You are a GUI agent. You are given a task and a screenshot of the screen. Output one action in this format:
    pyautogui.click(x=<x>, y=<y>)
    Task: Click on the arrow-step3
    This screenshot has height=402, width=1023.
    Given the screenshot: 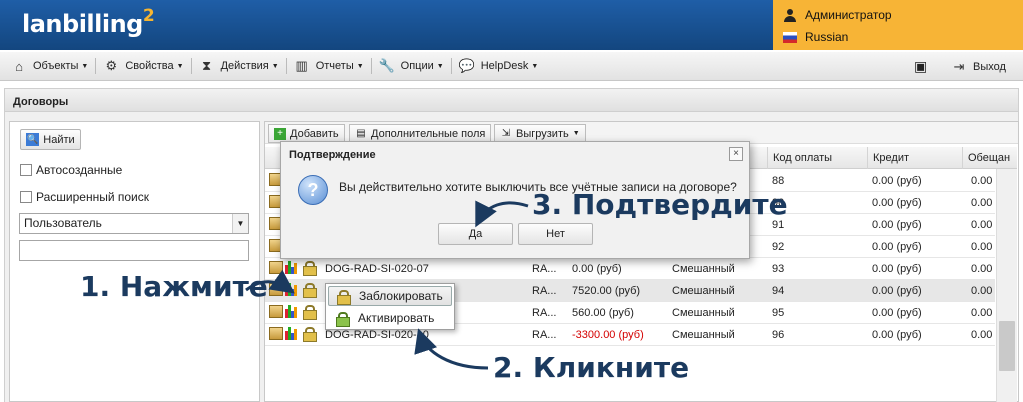 What is the action you would take?
    pyautogui.click(x=502, y=214)
    